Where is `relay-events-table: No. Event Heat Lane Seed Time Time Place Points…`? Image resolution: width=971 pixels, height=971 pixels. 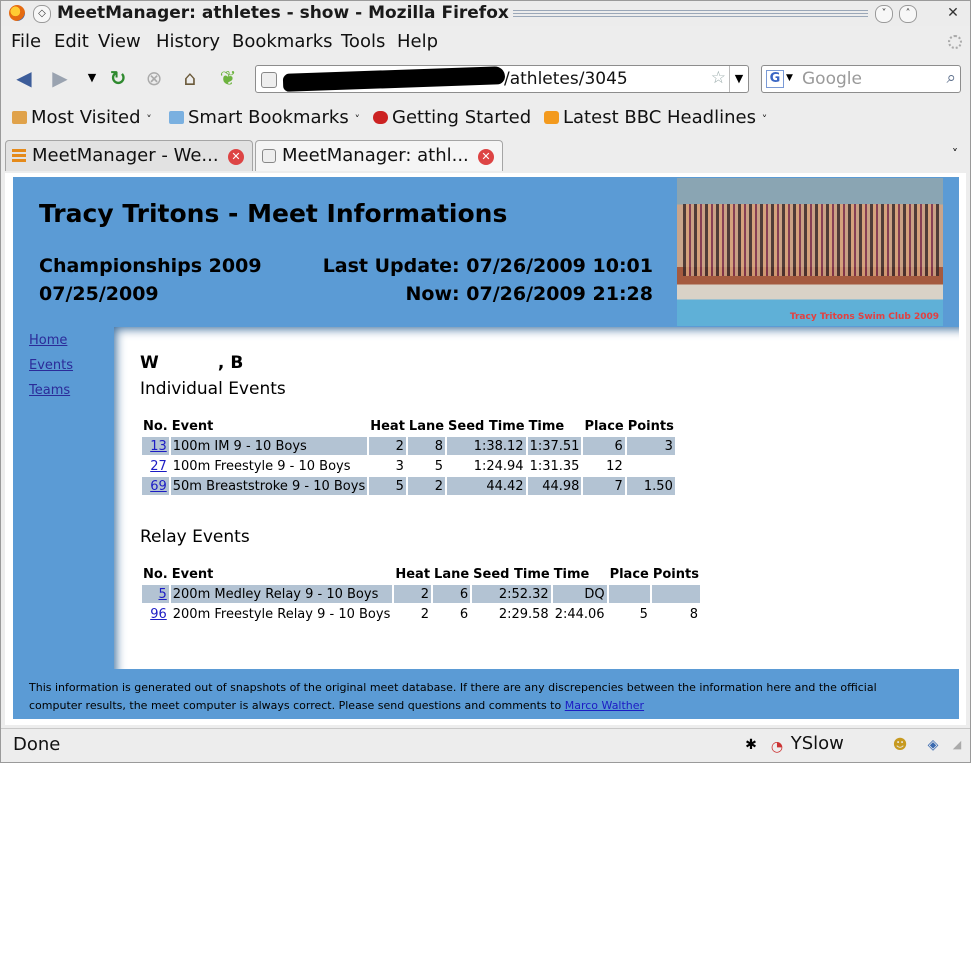
relay-events-table: No. Event Heat Lane Seed Time Time Place Points… is located at coordinates (421, 594).